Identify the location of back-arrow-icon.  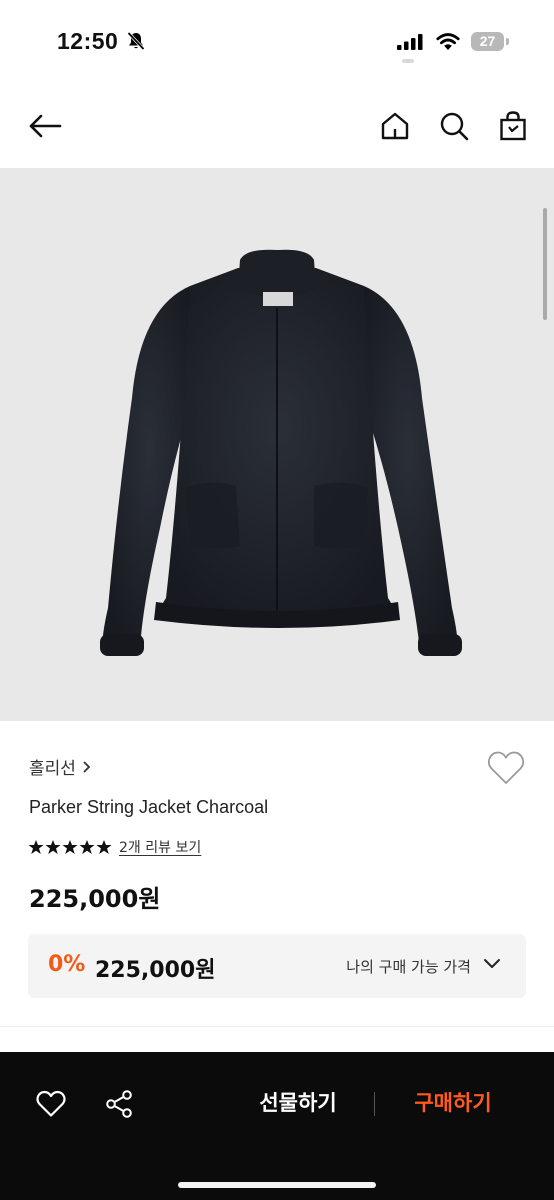
(45, 126).